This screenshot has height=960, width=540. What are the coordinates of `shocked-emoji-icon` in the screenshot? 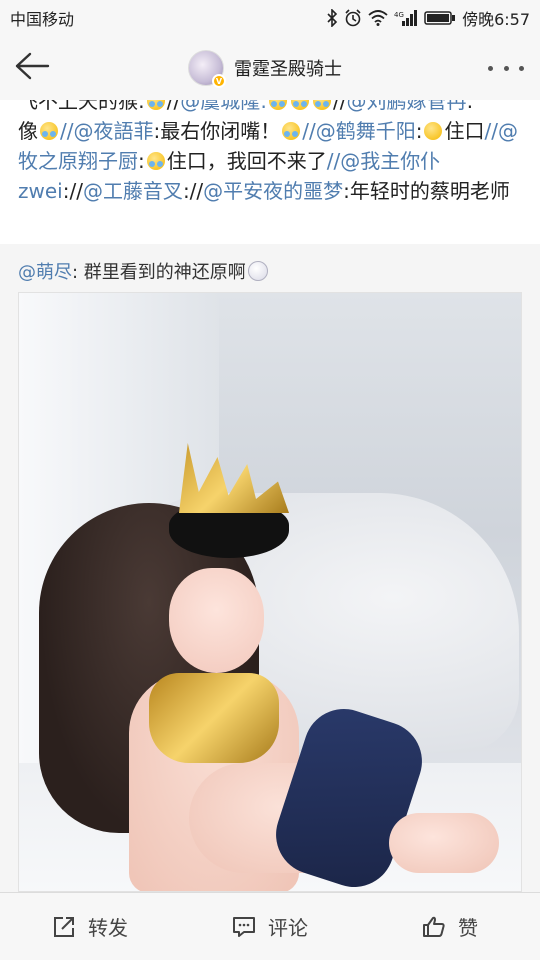 It's located at (257, 271).